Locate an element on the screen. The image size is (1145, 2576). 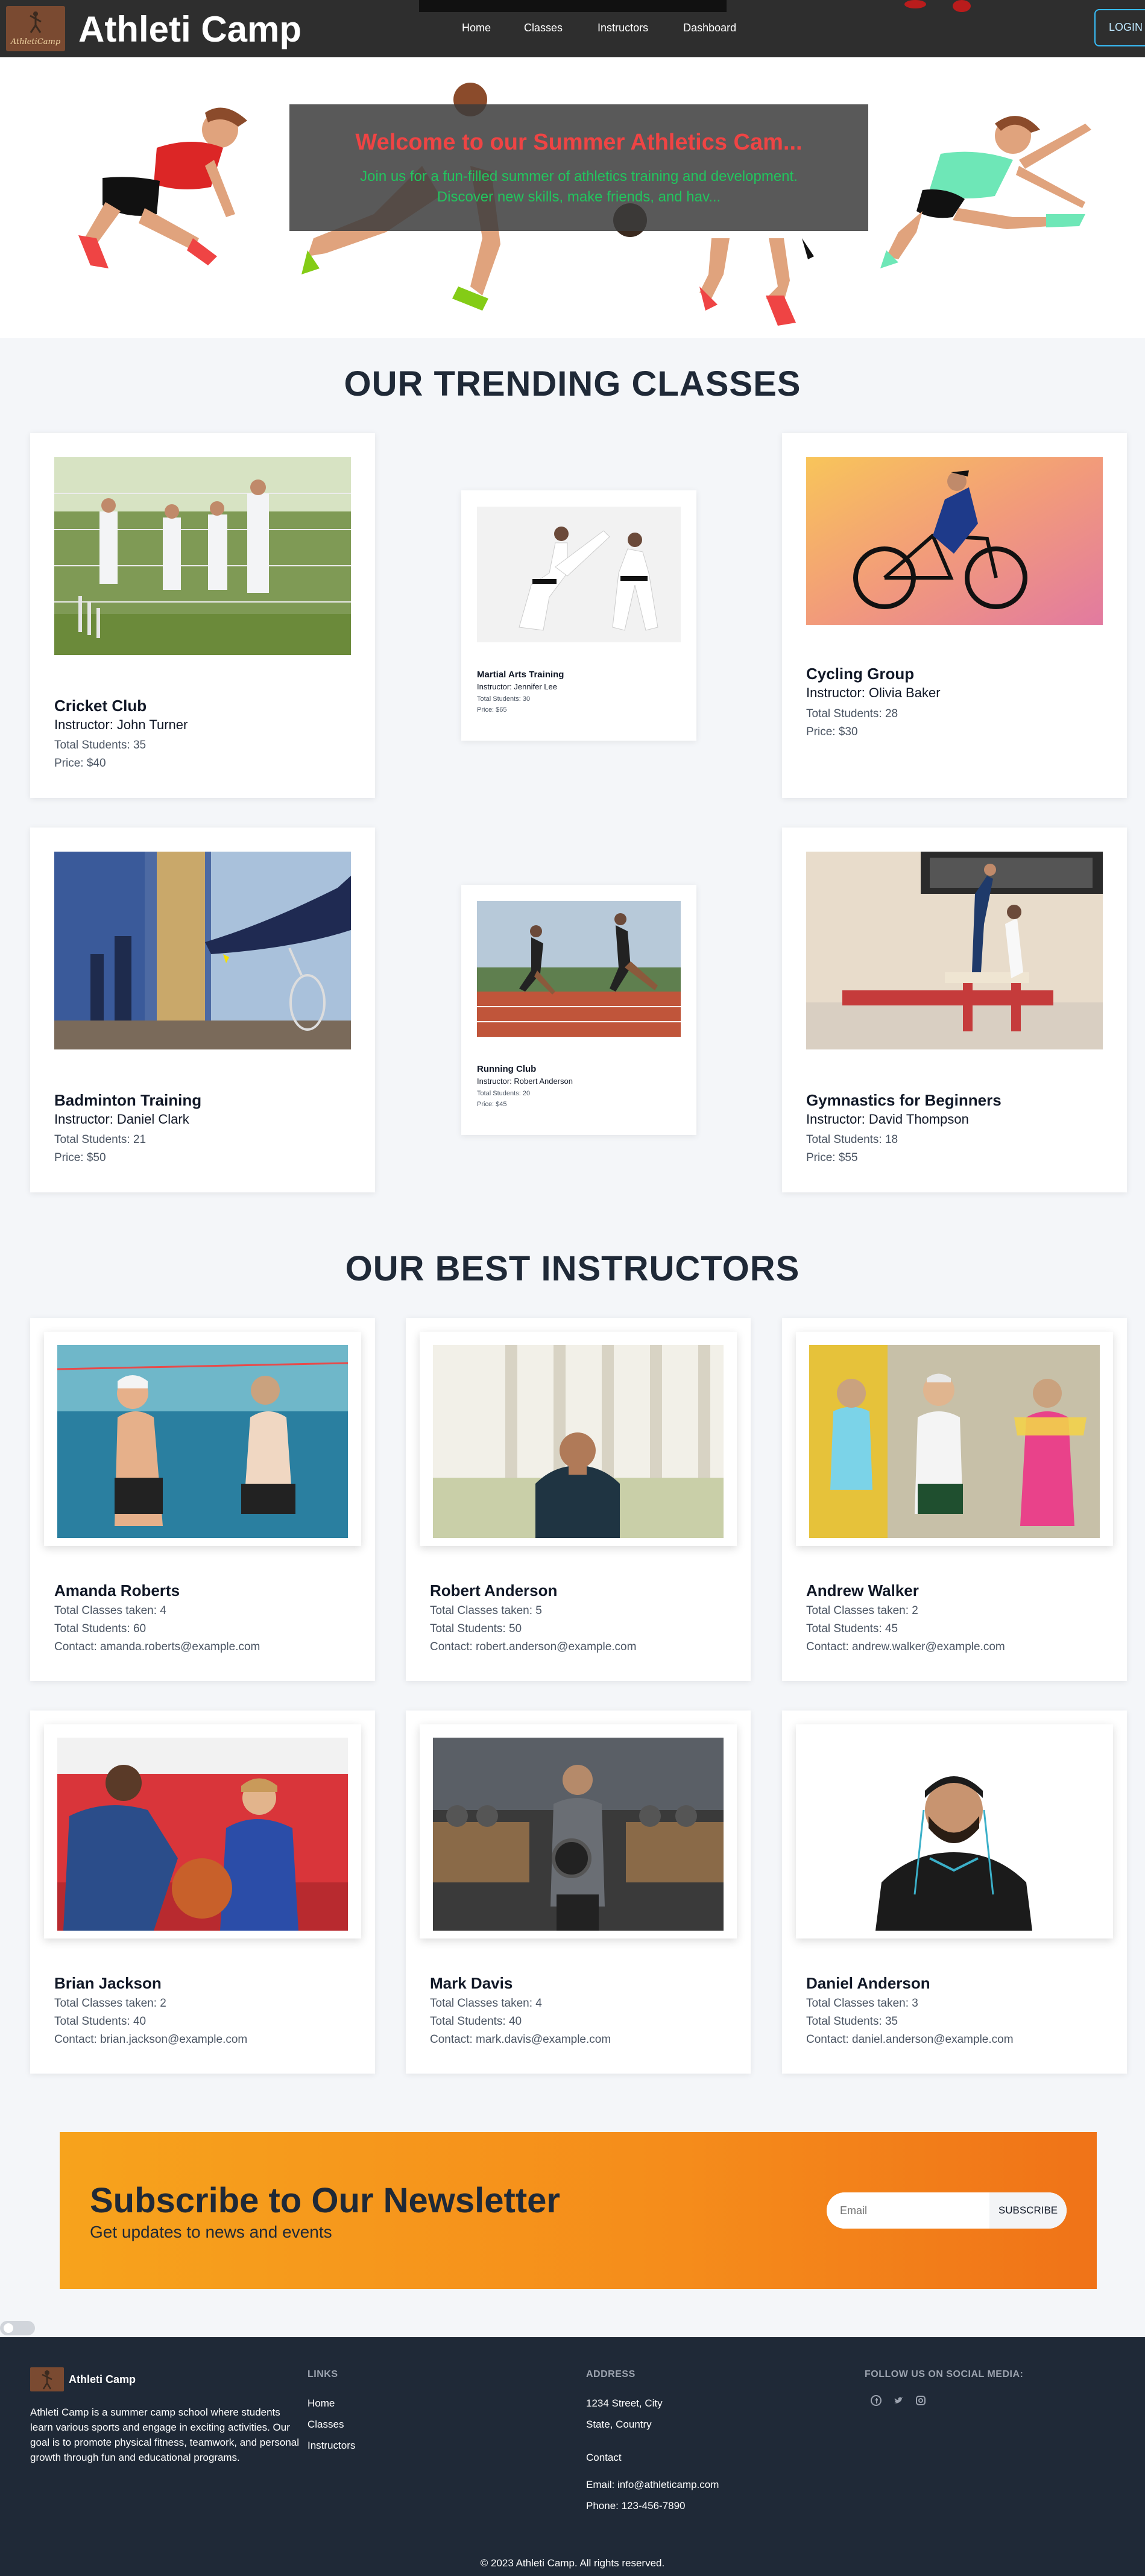
cycling-class-image is located at coordinates (954, 541).